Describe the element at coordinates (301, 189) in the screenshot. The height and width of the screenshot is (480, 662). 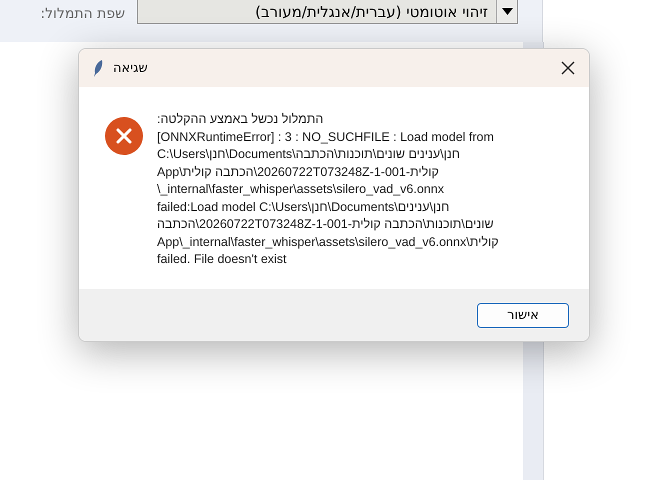
I see `error-message-line: \_internal\faster_whisper\assets\silero_vad_v6.onnx` at that location.